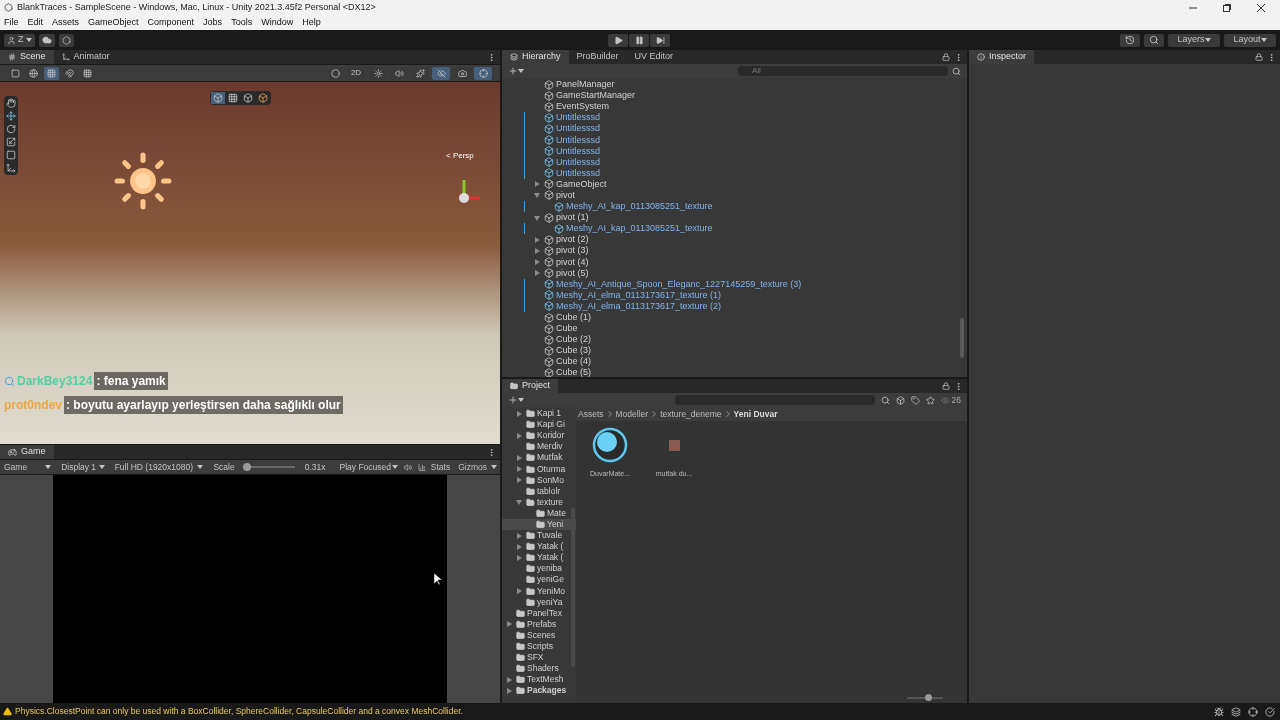 The image size is (1280, 720). I want to click on hierarchy-item: Meshy_AI_Antique_Spoon_Eleganc_1227145259_texture (3), so click(679, 284).